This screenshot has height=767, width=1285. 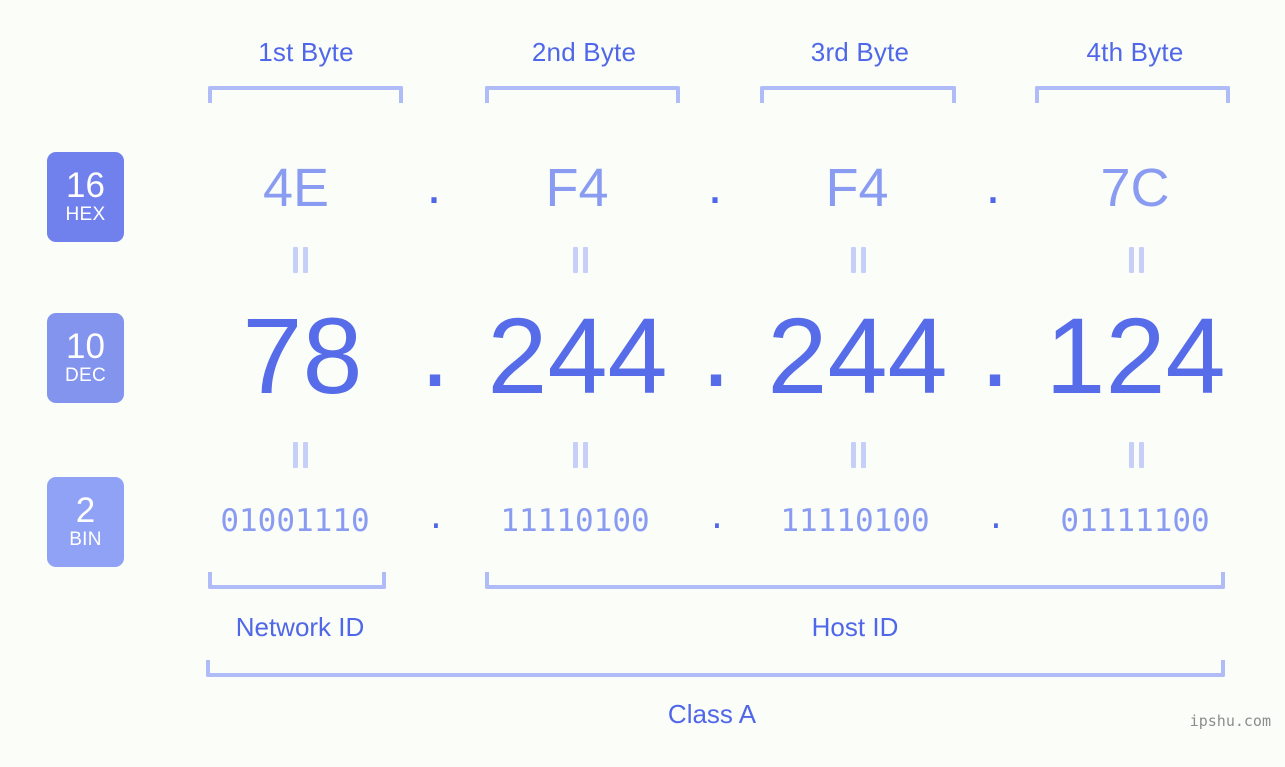 What do you see at coordinates (297, 580) in the screenshot?
I see `network-id-bracket` at bounding box center [297, 580].